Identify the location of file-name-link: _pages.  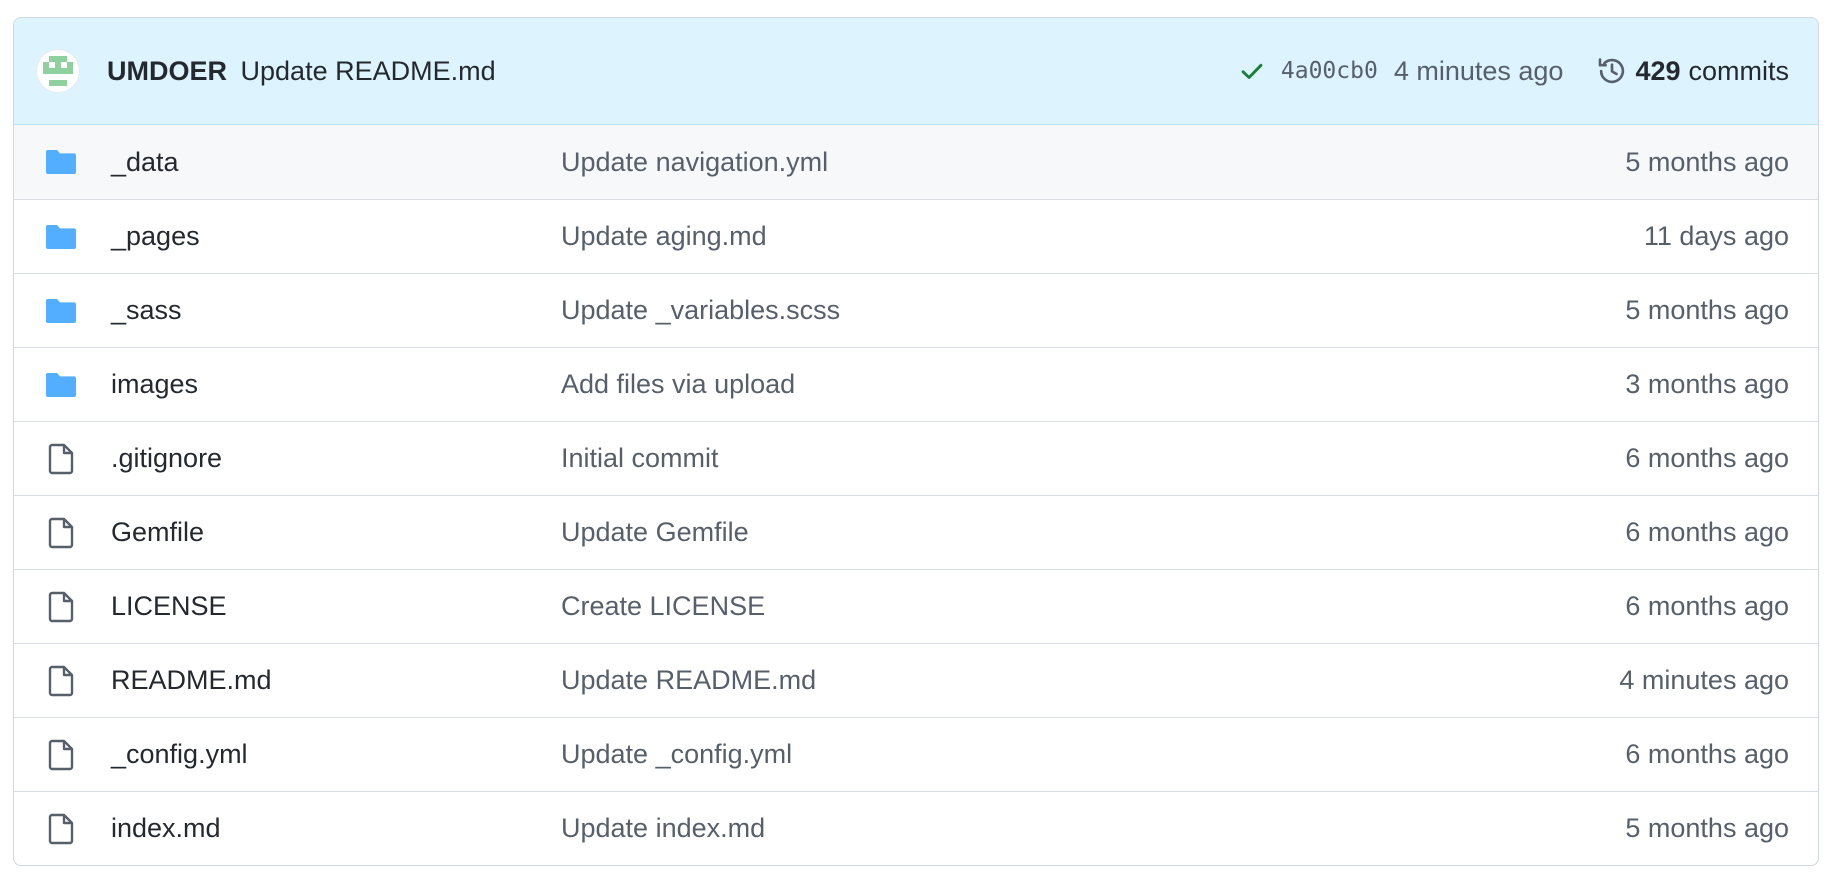
(336, 236).